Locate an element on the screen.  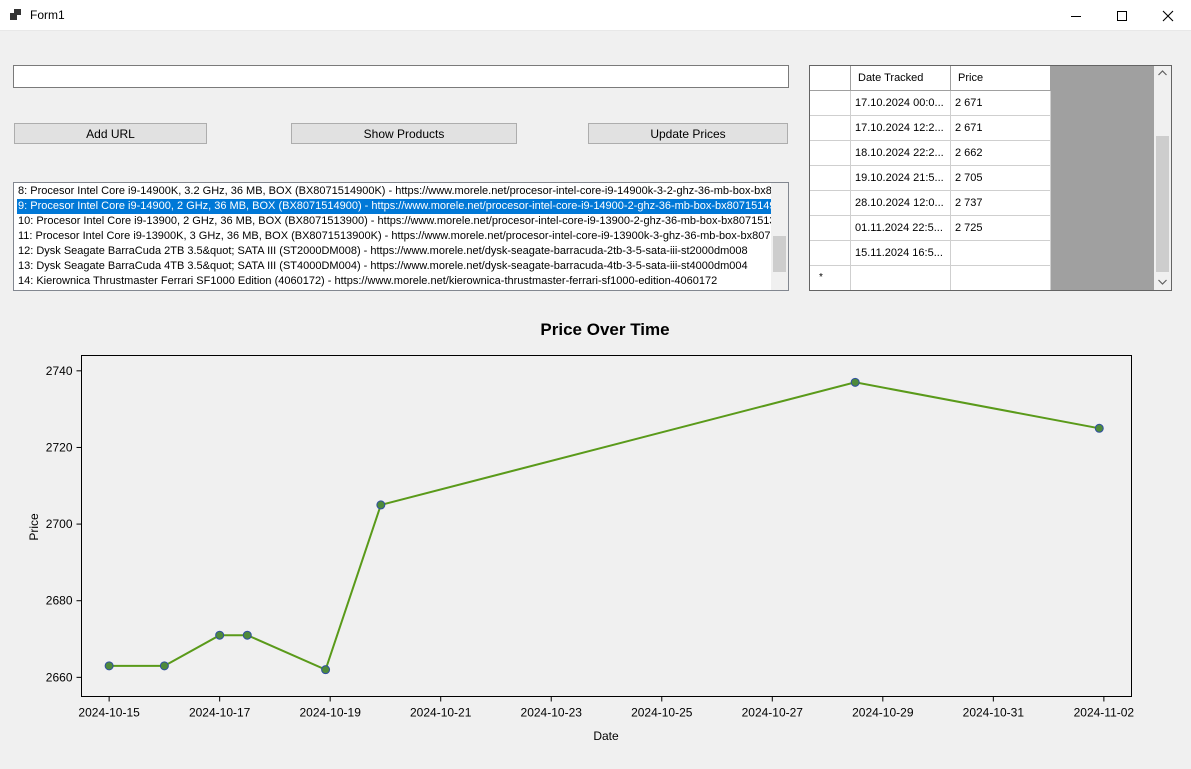
cell-price: 2 725 is located at coordinates (1001, 228).